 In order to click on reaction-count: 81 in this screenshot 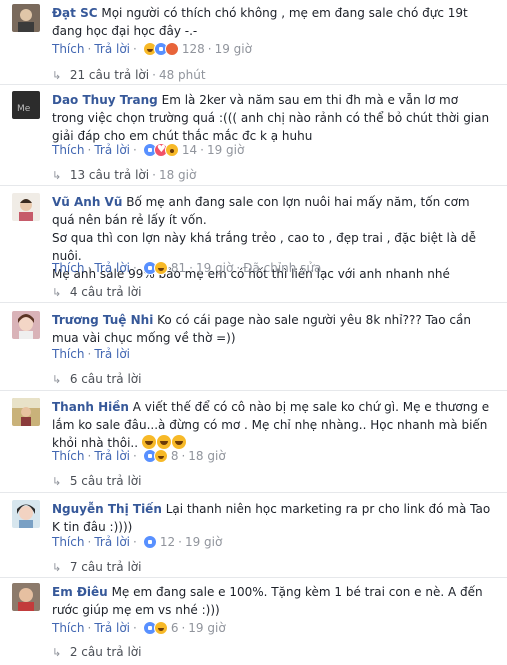, I will do `click(178, 268)`.